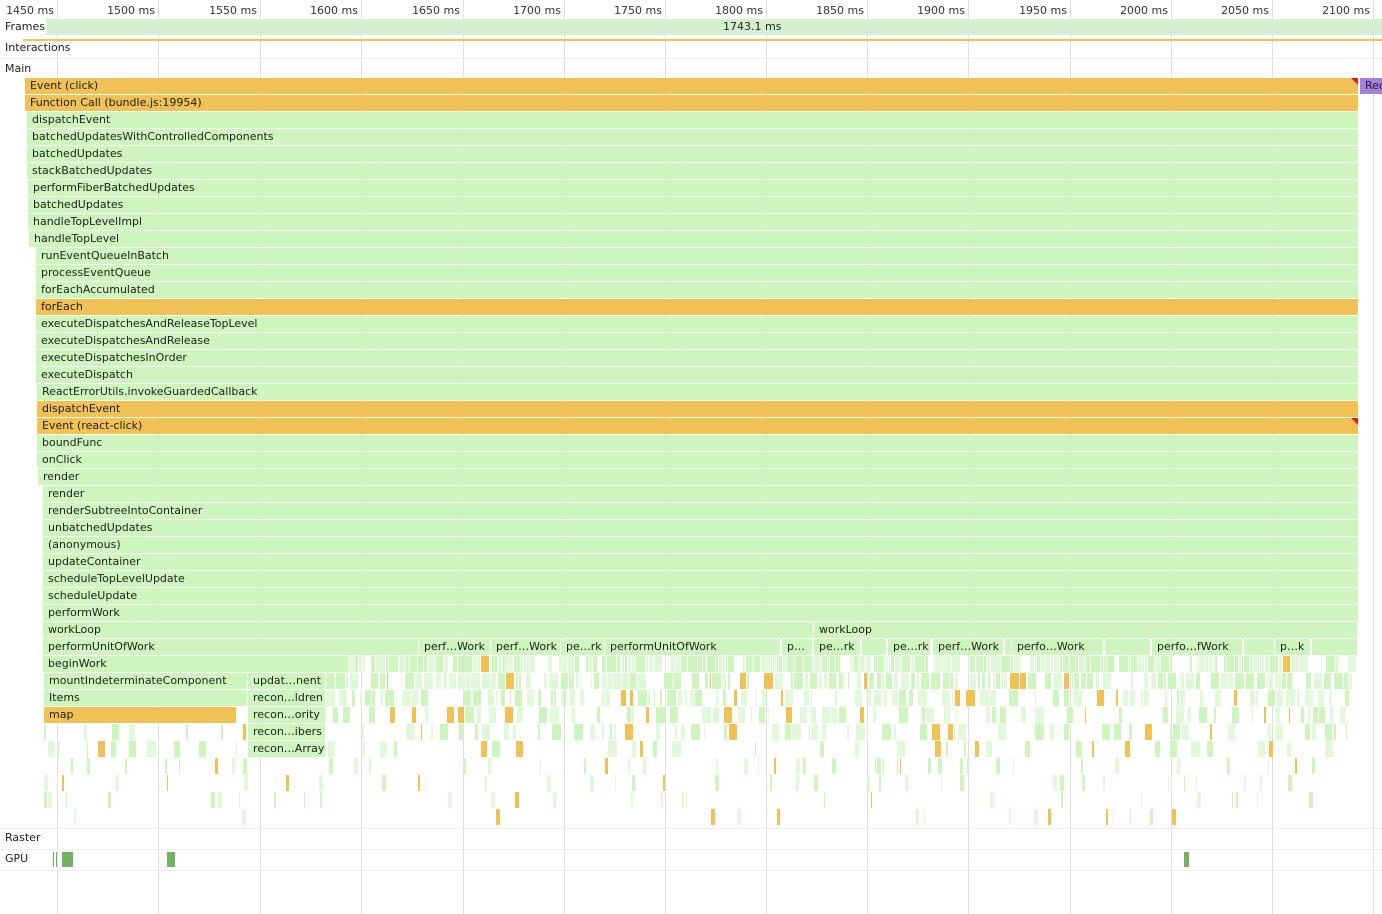 Image resolution: width=1382 pixels, height=914 pixels. What do you see at coordinates (454, 647) in the screenshot?
I see `flame-bar: perf…Work` at bounding box center [454, 647].